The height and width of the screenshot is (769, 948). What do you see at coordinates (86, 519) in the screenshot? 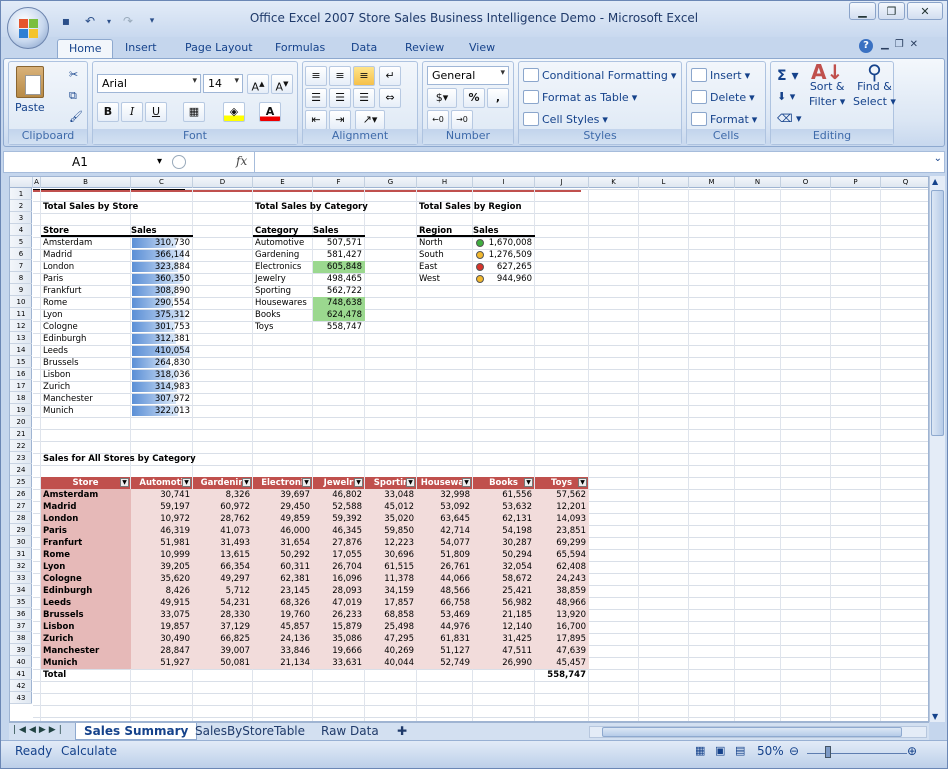
I see `table-store-name: London` at bounding box center [86, 519].